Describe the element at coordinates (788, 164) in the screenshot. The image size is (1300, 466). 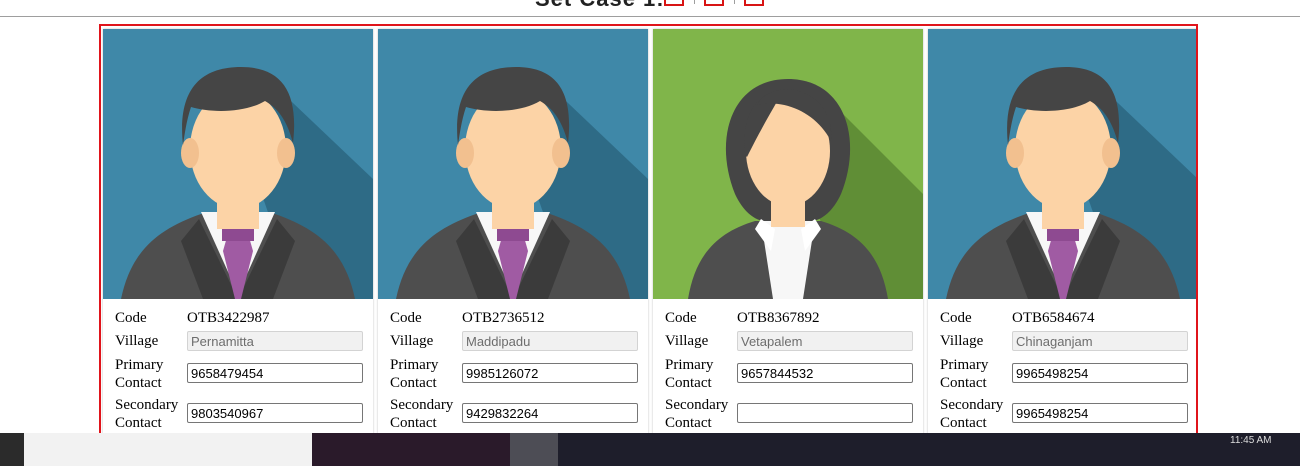
I see `female-avatar-icon` at that location.